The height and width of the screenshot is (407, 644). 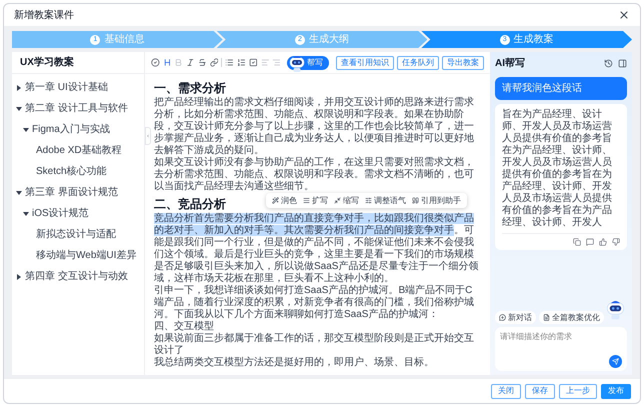 What do you see at coordinates (337, 200) in the screenshot?
I see `shrink-icon` at bounding box center [337, 200].